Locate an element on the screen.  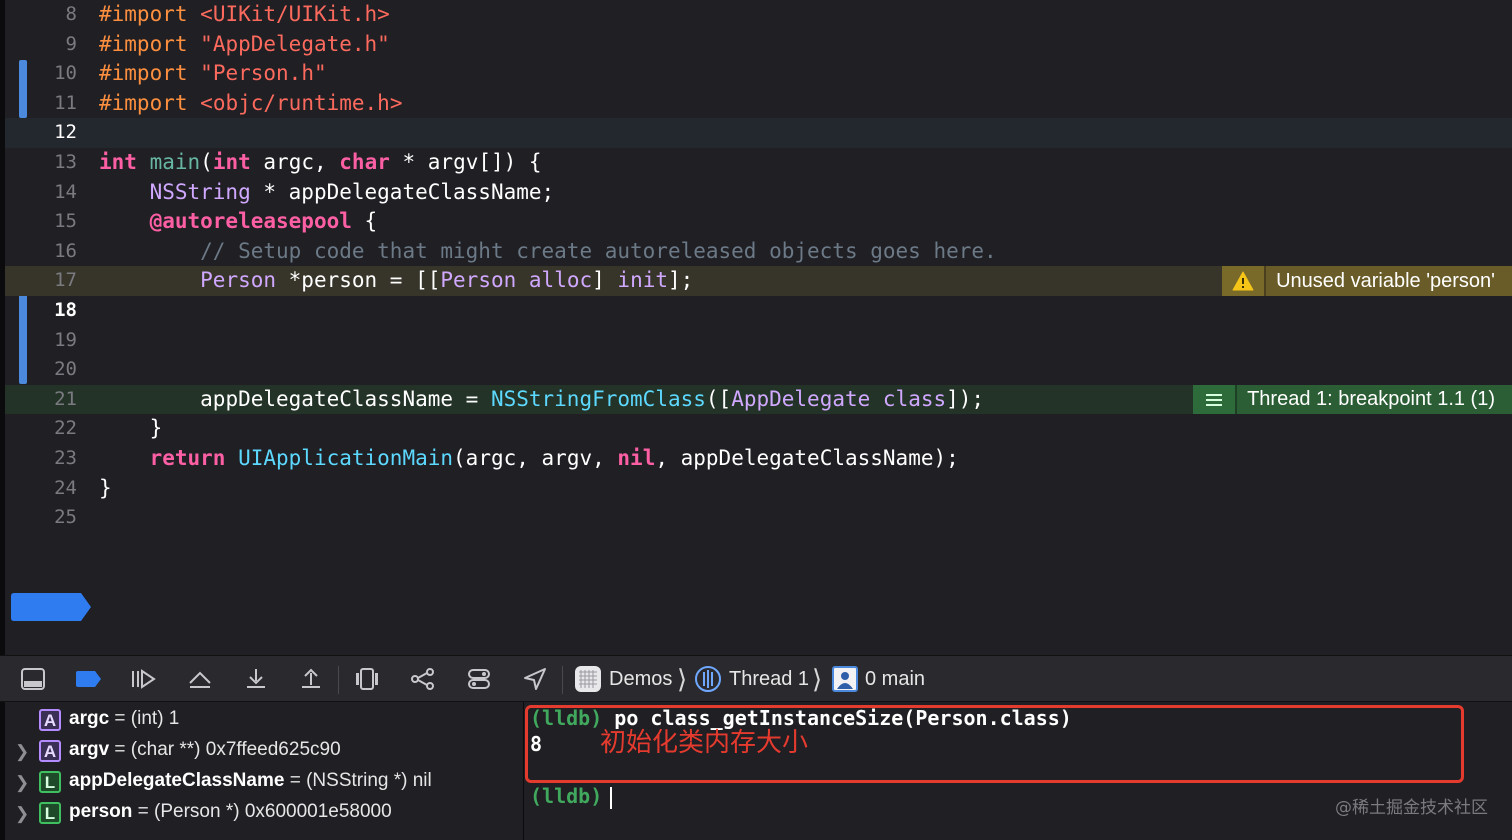
line-number: 14 is located at coordinates (65, 191).